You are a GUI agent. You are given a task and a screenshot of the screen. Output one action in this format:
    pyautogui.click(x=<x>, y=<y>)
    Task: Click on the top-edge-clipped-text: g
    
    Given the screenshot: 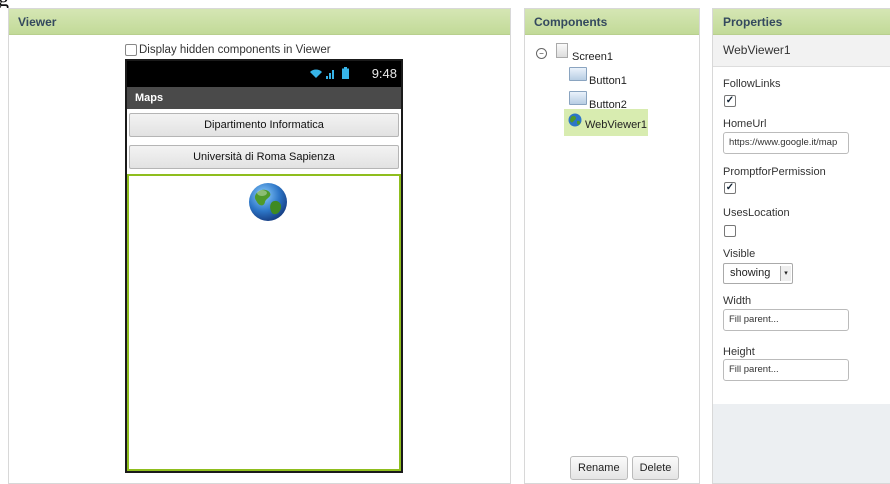 What is the action you would take?
    pyautogui.click(x=10, y=4)
    